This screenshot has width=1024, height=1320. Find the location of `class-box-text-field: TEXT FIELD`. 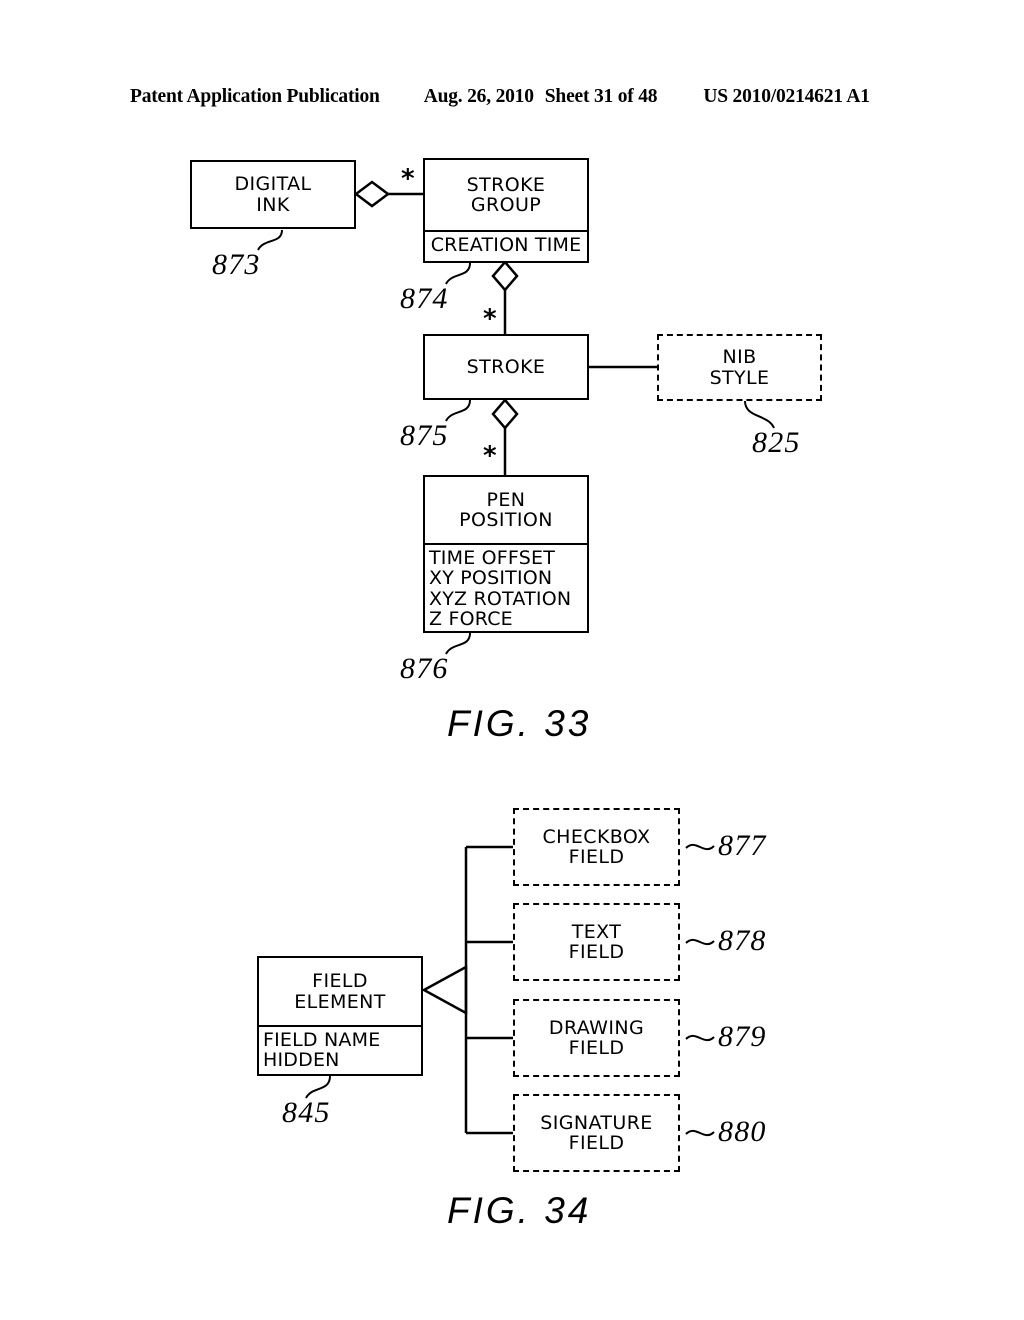

class-box-text-field: TEXT FIELD is located at coordinates (596, 942).